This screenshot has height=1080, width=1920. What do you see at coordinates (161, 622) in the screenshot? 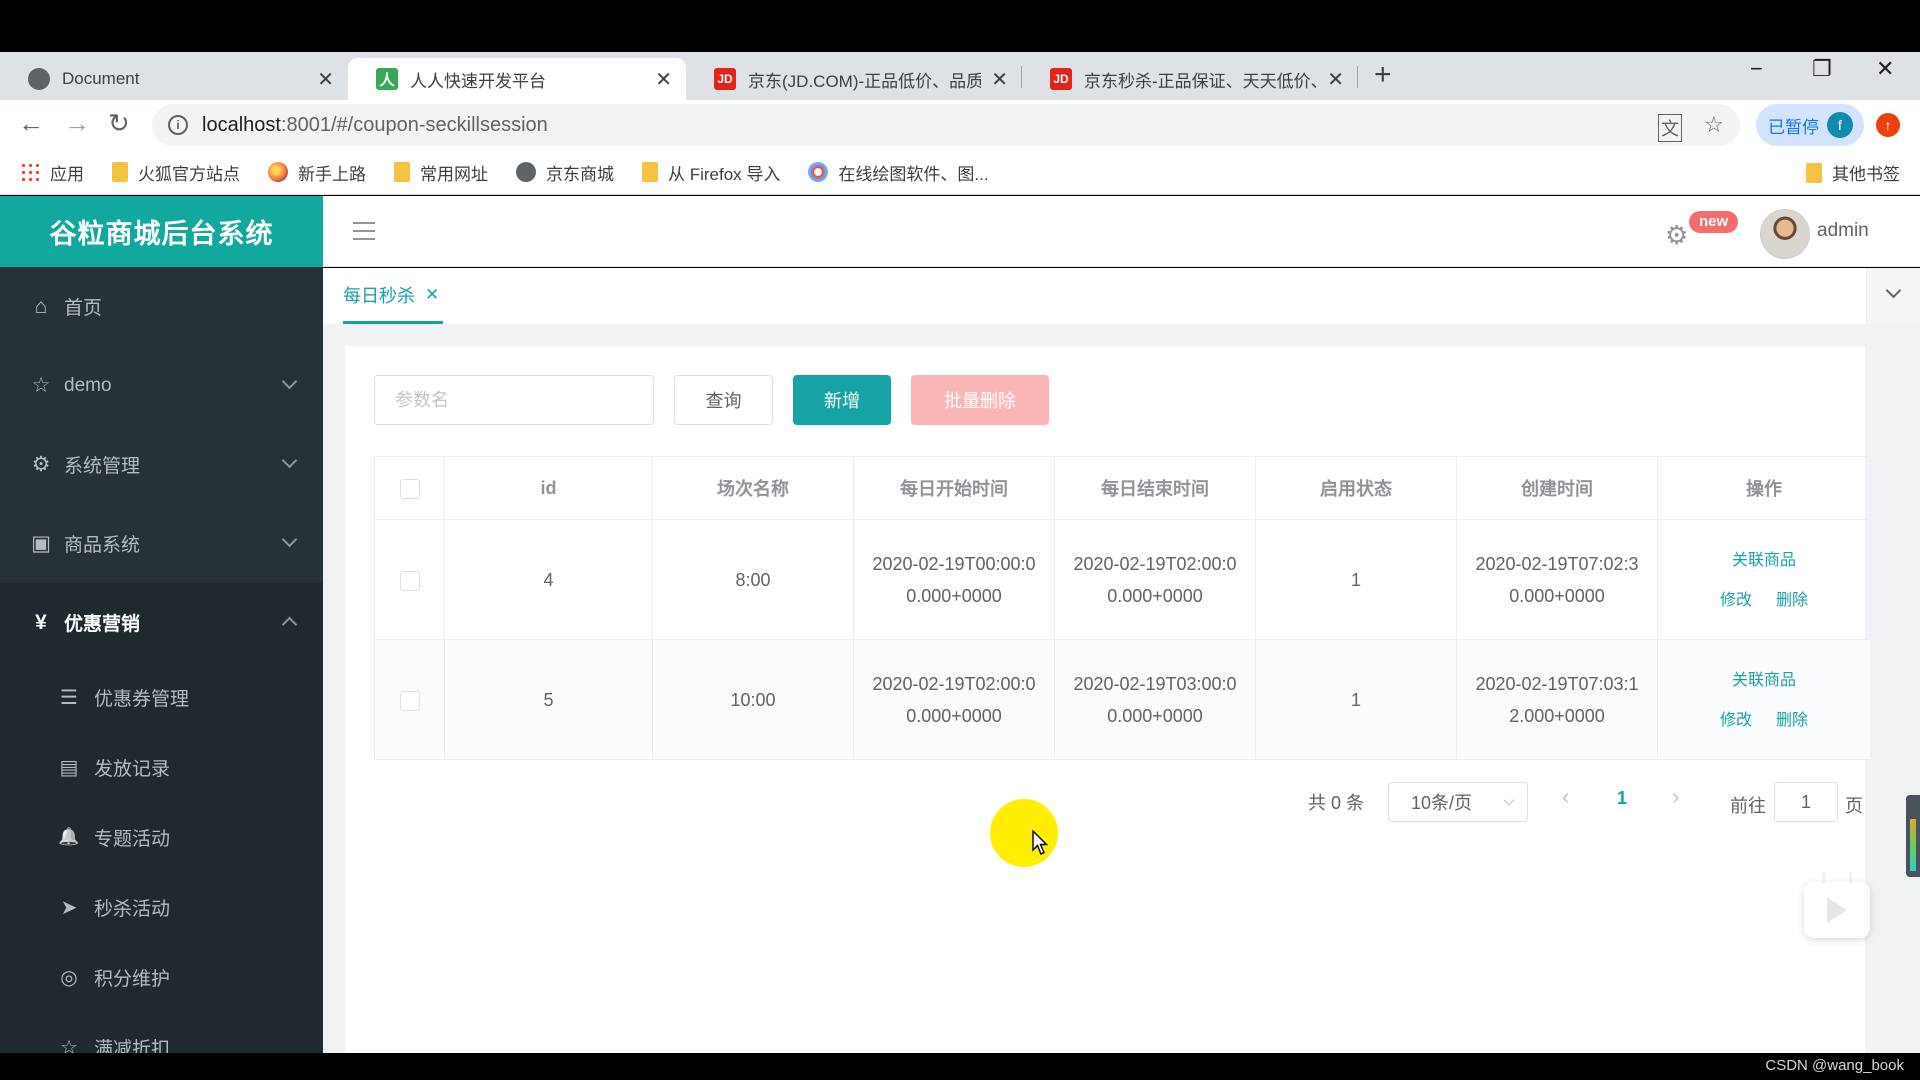
I see `sidebar-item-coupon: ¥ 优惠营销` at bounding box center [161, 622].